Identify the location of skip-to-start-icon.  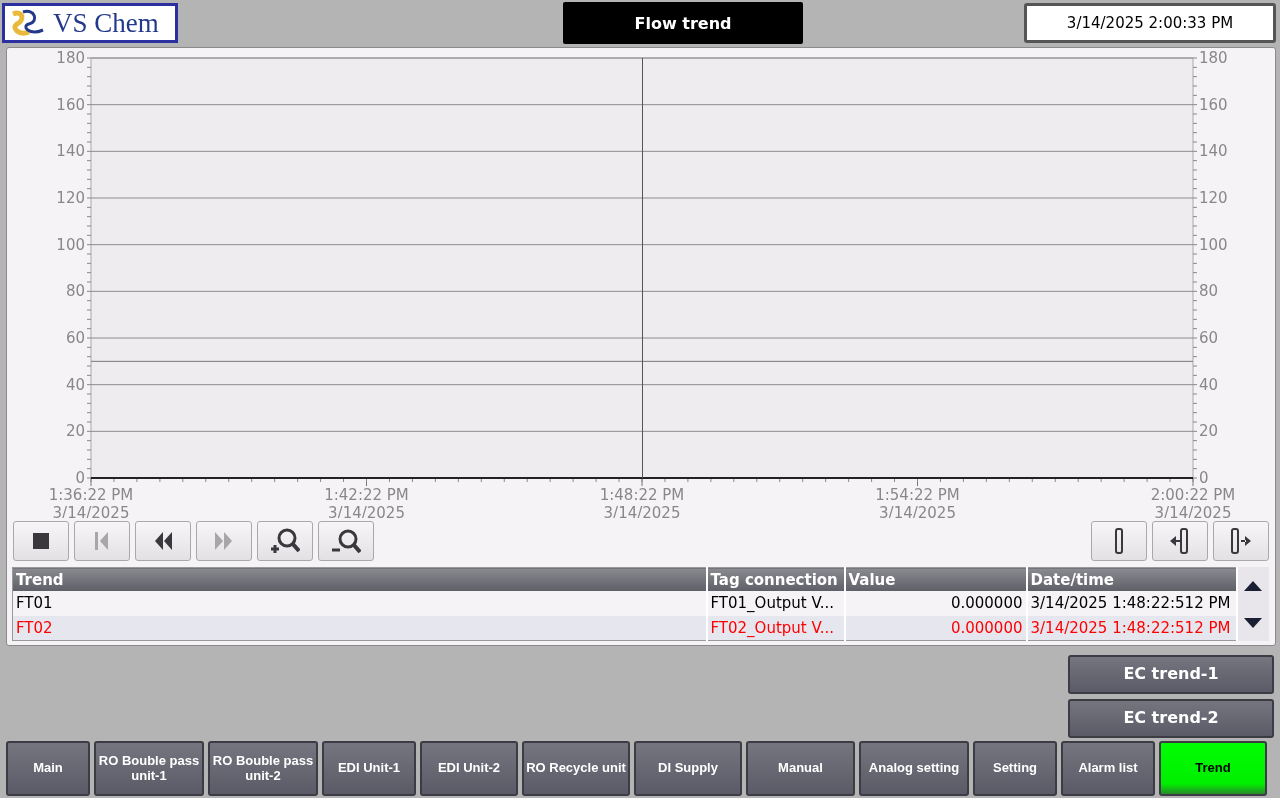
(102, 541).